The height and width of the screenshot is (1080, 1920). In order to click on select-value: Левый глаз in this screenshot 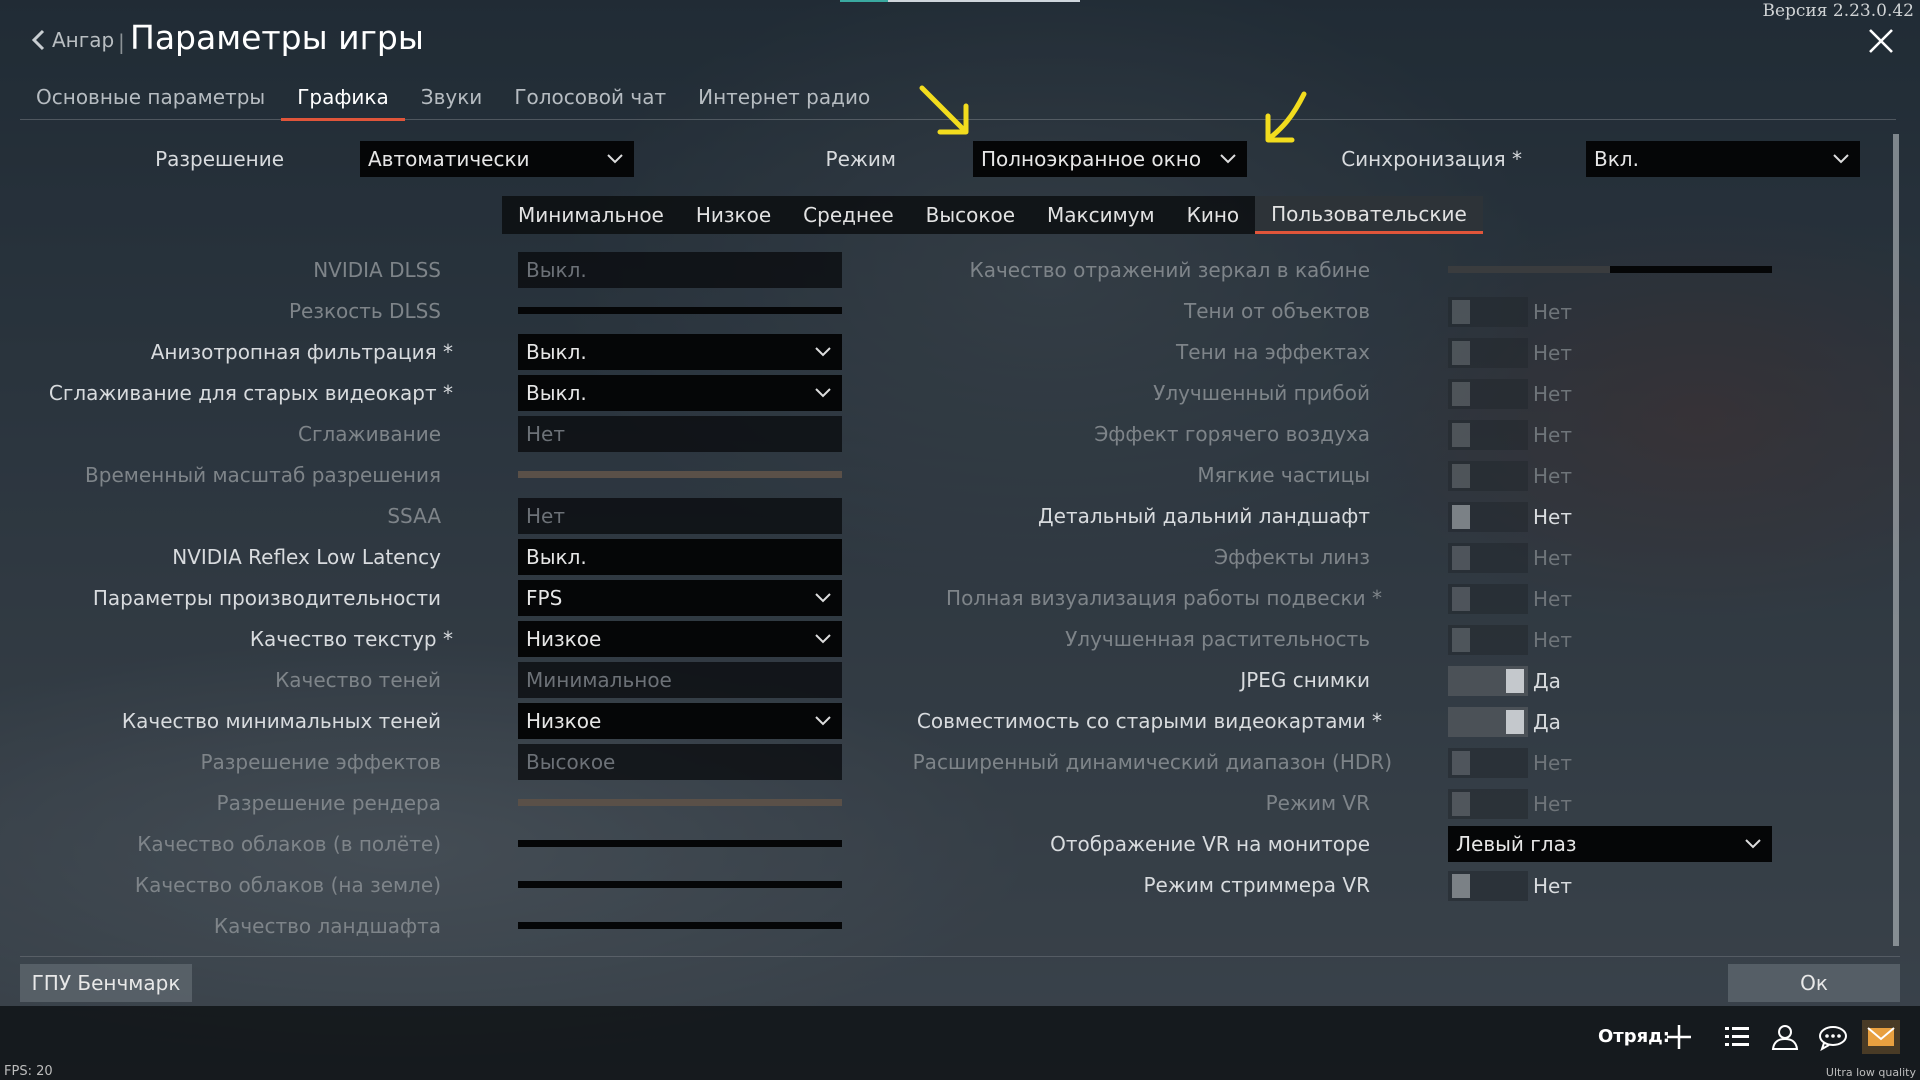, I will do `click(1516, 844)`.